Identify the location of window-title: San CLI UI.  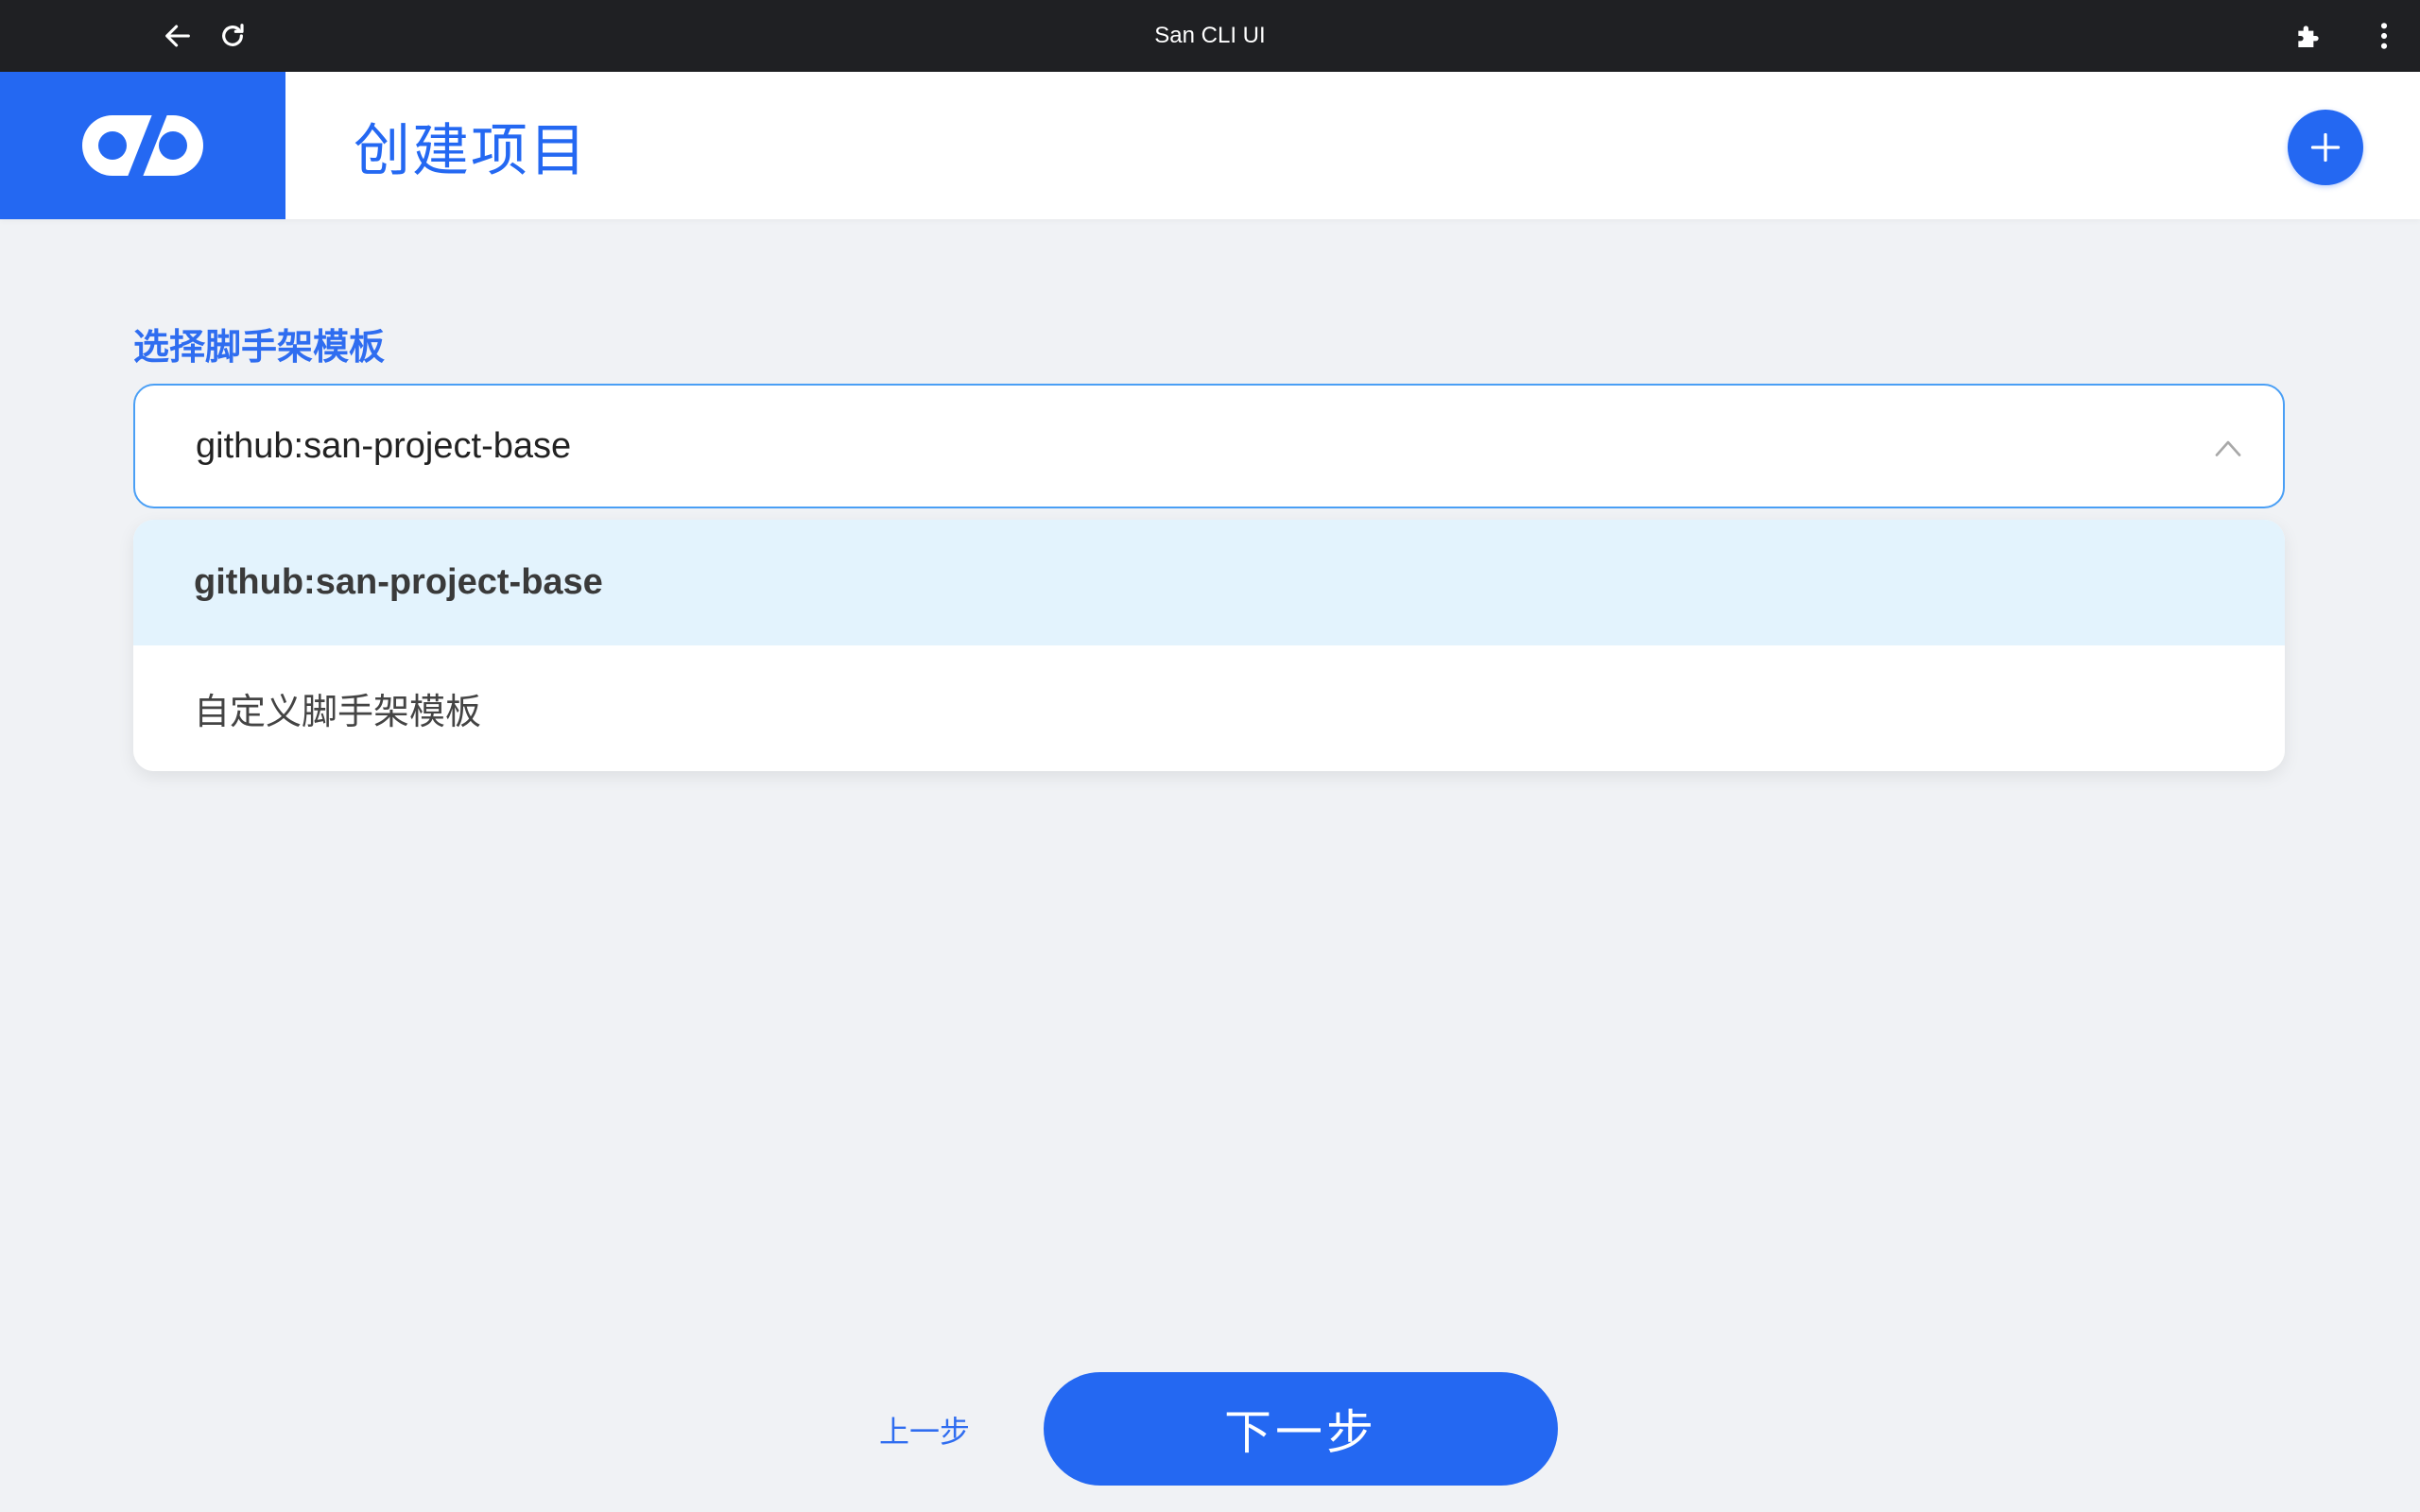
(1210, 35).